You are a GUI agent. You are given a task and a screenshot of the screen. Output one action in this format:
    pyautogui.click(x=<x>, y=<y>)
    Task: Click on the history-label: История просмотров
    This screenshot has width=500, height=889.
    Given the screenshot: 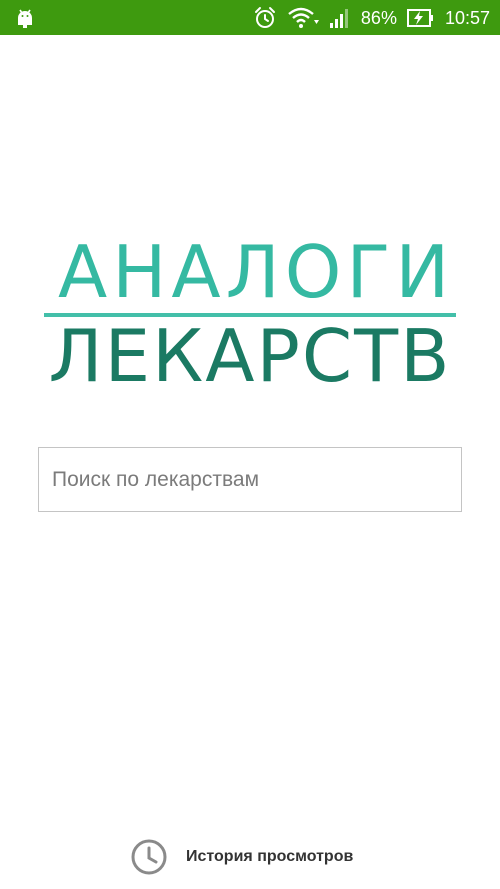 What is the action you would take?
    pyautogui.click(x=270, y=856)
    